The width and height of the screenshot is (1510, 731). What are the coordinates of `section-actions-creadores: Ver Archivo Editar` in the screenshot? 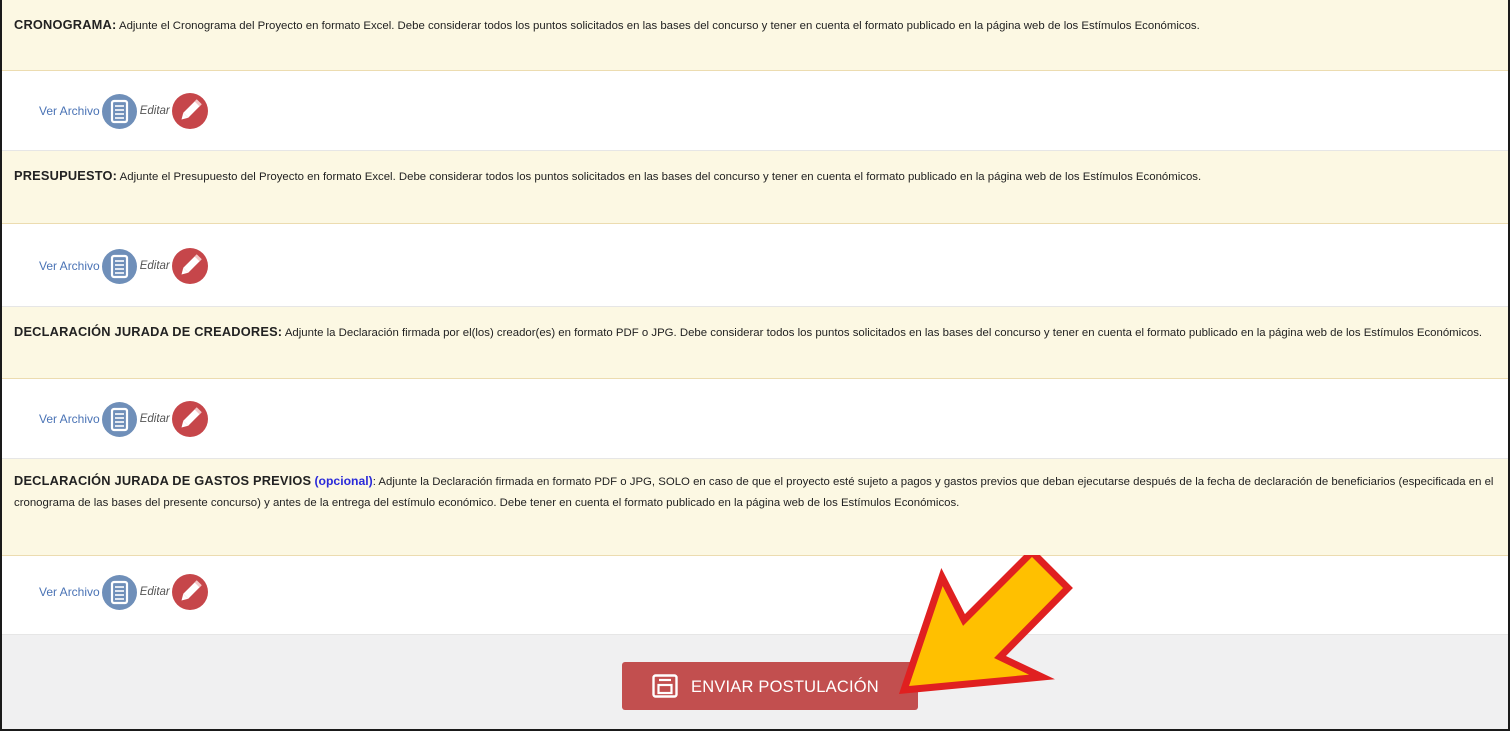 It's located at (755, 419).